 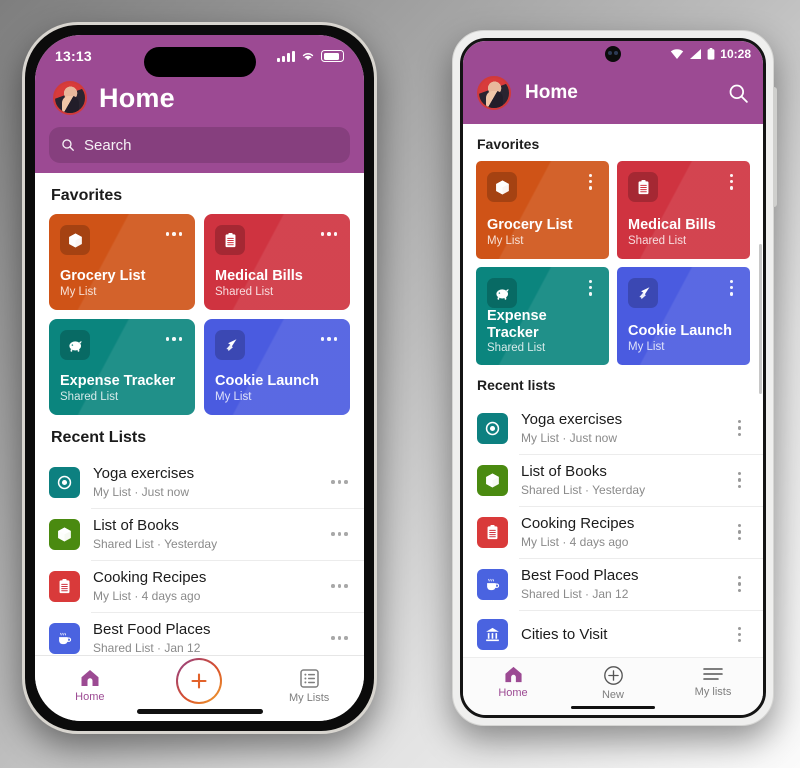 I want to click on status-icons, so click(x=310, y=56).